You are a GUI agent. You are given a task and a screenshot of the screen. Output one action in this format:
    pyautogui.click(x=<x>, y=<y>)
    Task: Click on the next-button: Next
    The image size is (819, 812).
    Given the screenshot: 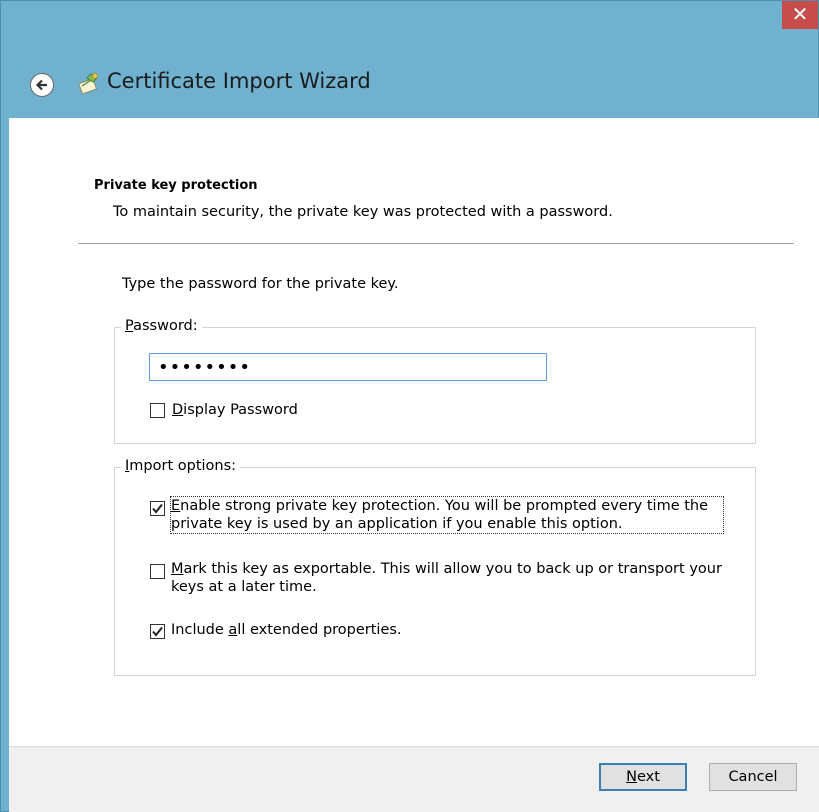 What is the action you would take?
    pyautogui.click(x=643, y=777)
    